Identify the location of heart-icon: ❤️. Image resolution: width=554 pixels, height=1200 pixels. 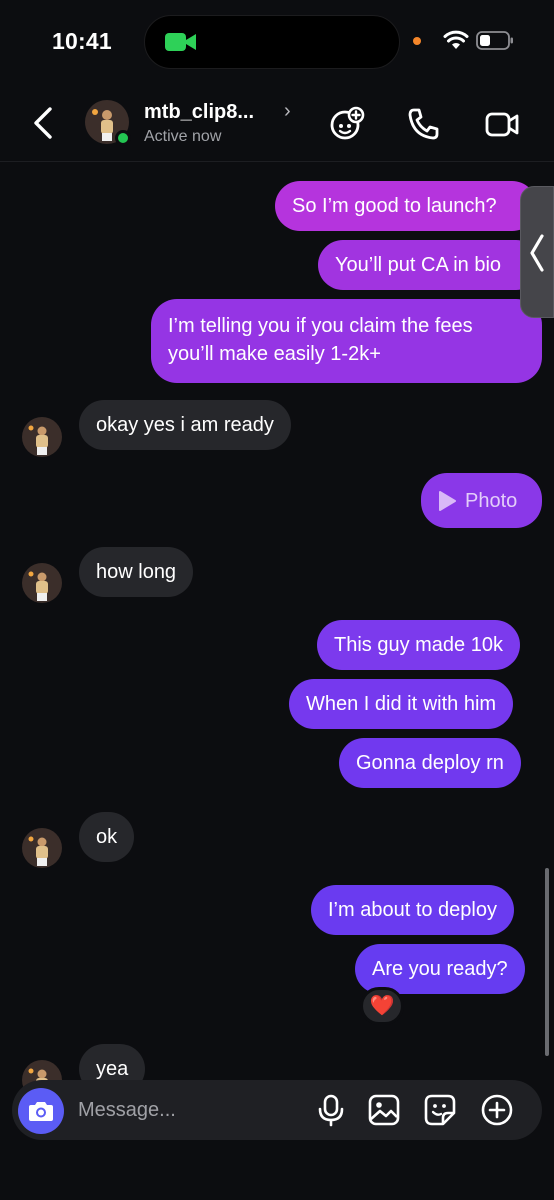
(382, 1006).